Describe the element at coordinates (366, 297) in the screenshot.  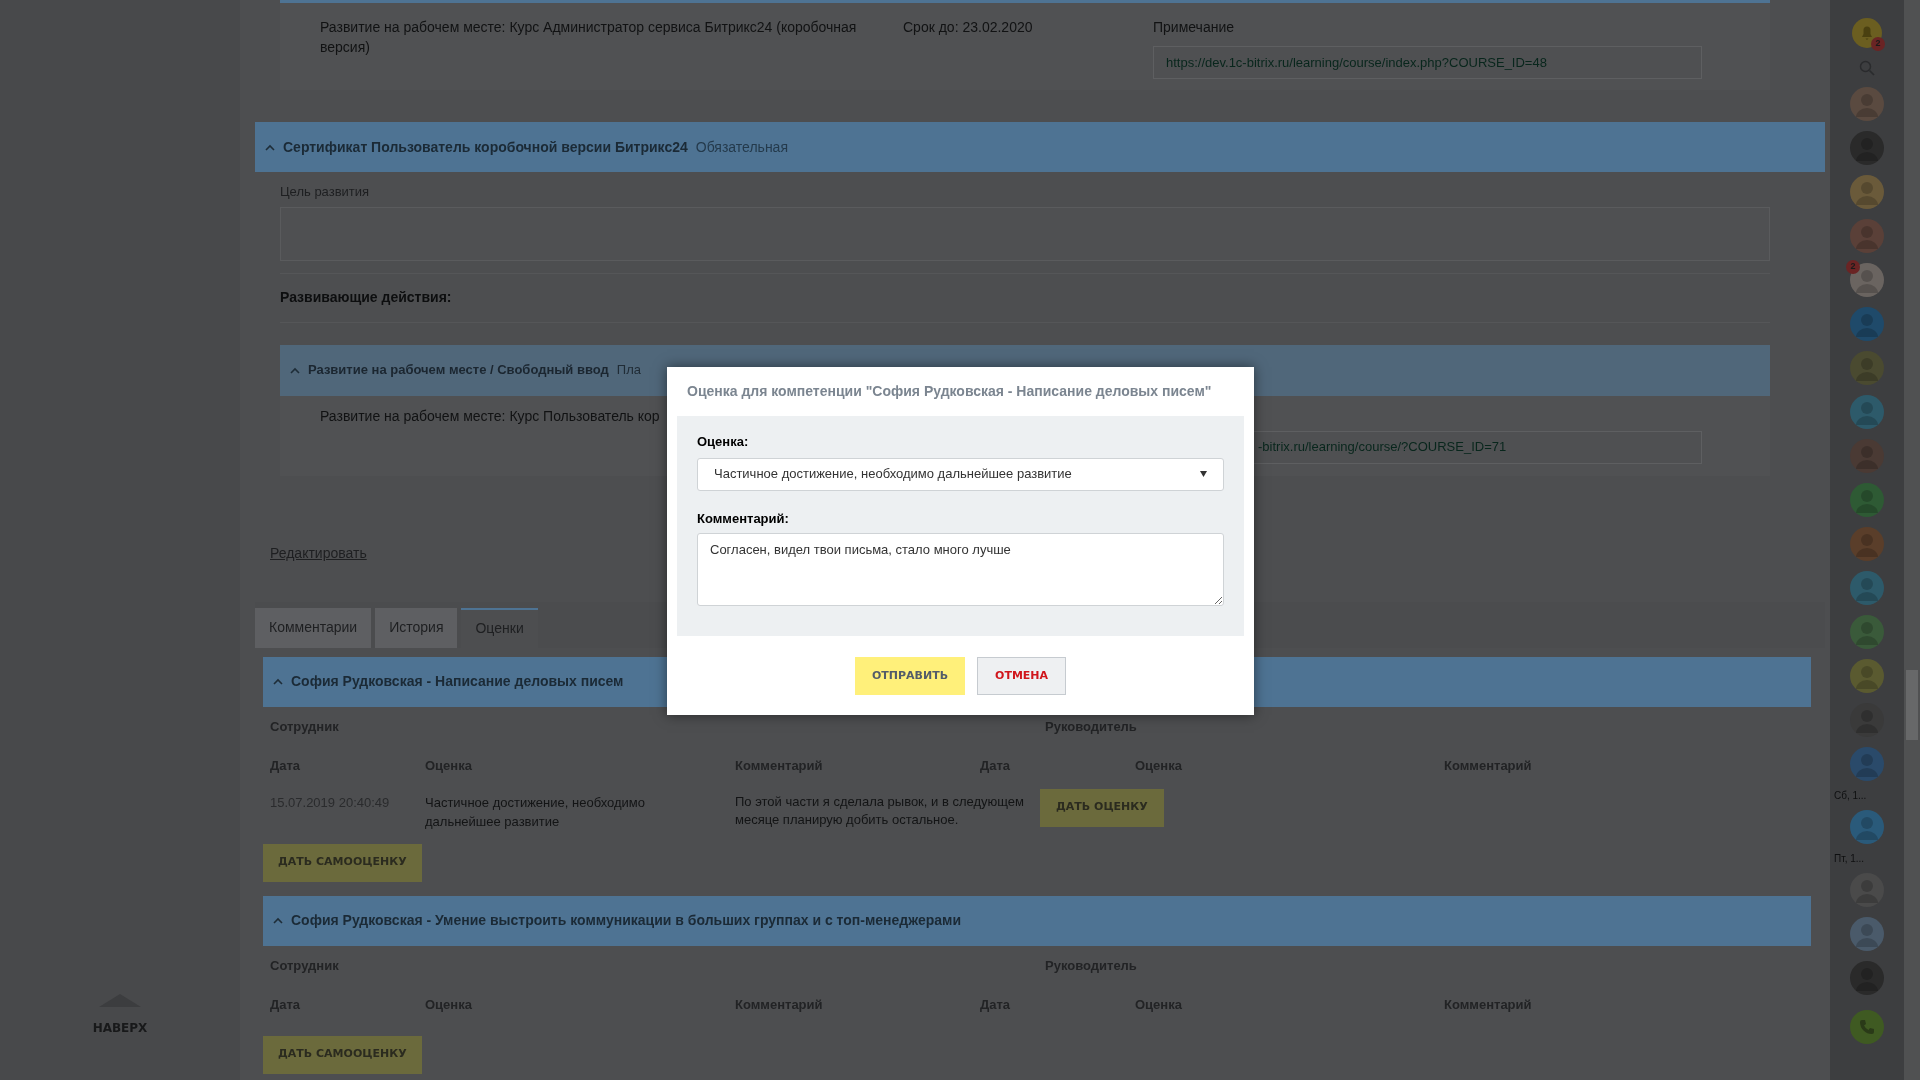
I see `actions-heading: Развивающие действия:` at that location.